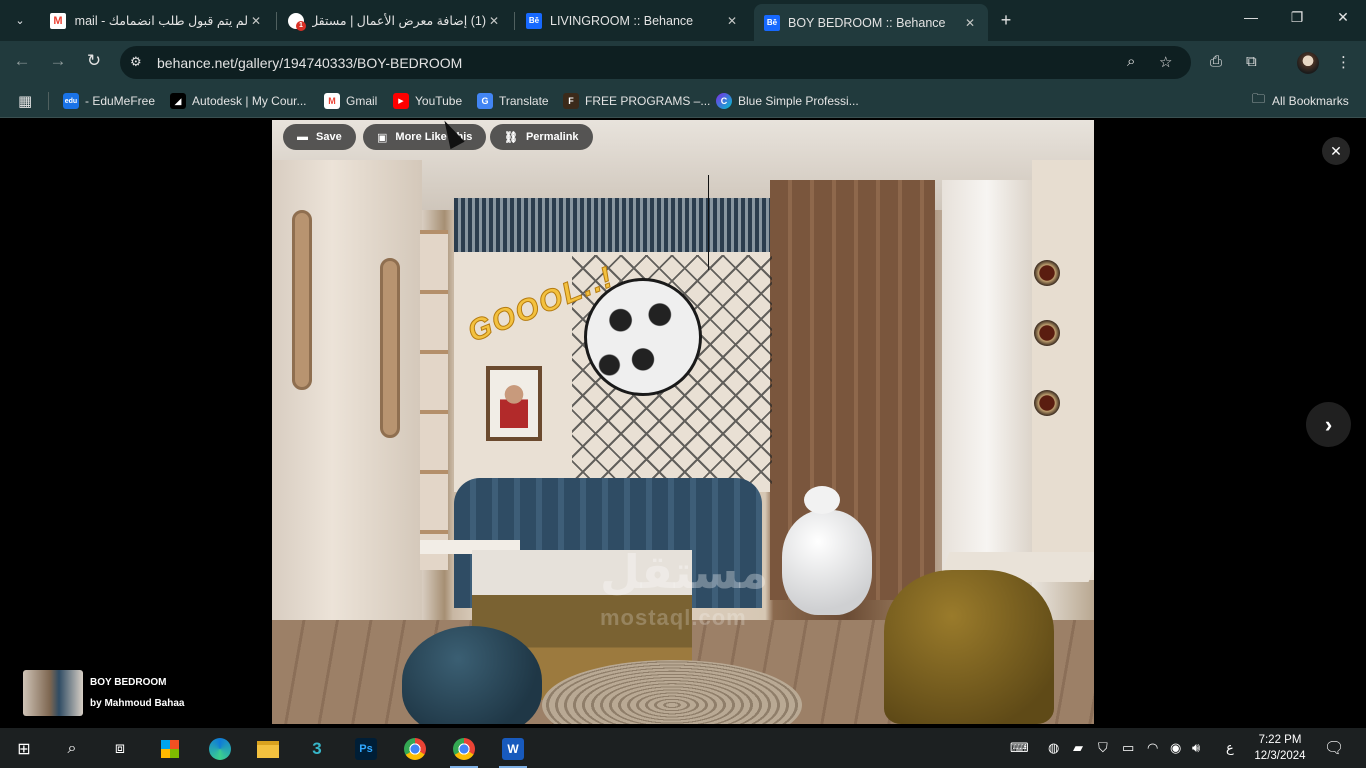  What do you see at coordinates (1280, 748) in the screenshot?
I see `system-clock: 7:22 PM 12/3/2024` at bounding box center [1280, 748].